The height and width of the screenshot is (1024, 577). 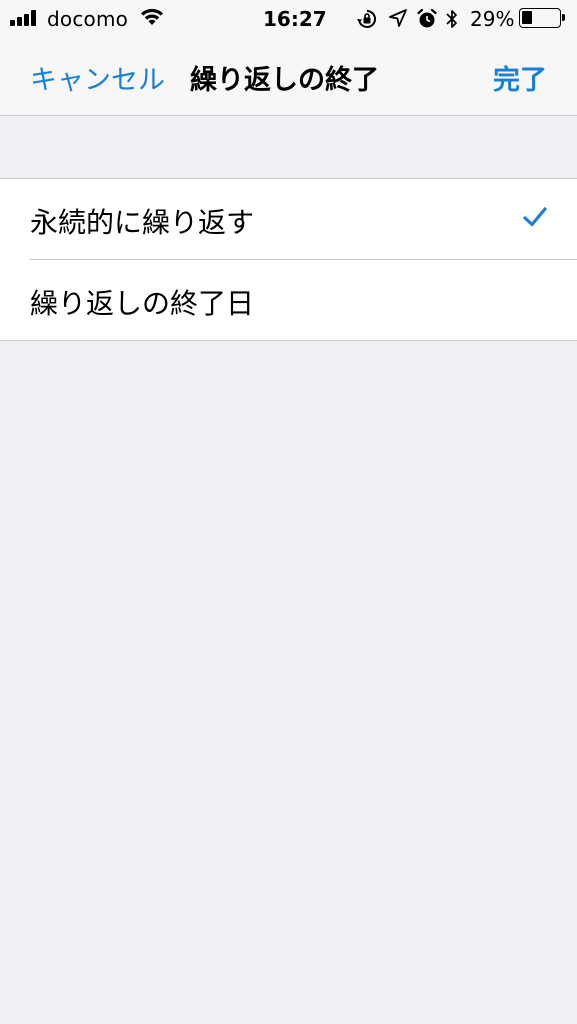 I want to click on done-button: 完了, so click(x=520, y=77).